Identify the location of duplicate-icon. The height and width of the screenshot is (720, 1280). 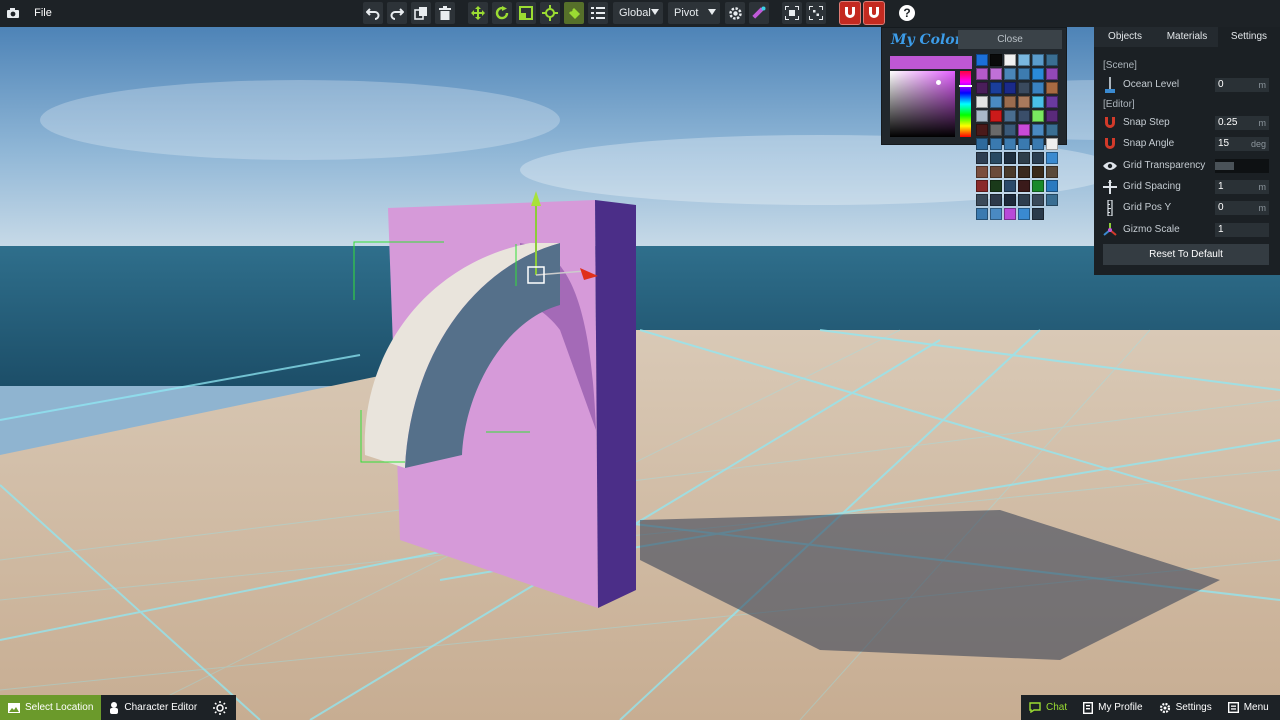
(421, 13).